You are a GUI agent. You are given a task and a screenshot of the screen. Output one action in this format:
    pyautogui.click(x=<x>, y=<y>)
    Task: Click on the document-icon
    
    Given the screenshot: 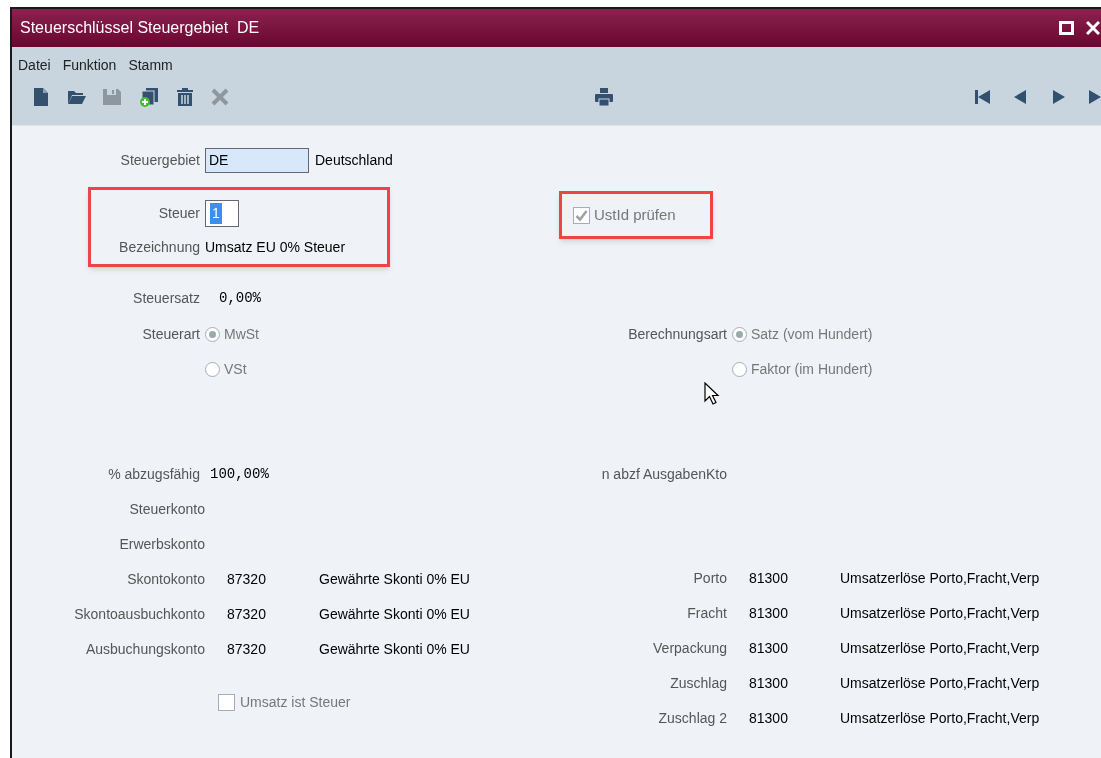 What is the action you would take?
    pyautogui.click(x=41, y=97)
    